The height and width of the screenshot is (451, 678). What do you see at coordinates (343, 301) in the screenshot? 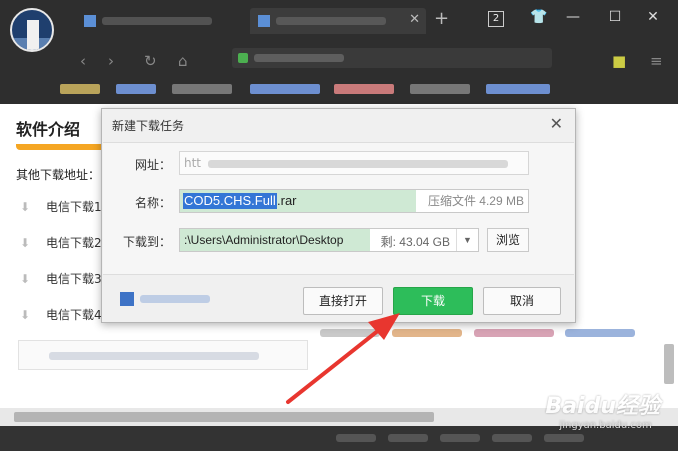
I see `open-directly-button: 直接打开` at bounding box center [343, 301].